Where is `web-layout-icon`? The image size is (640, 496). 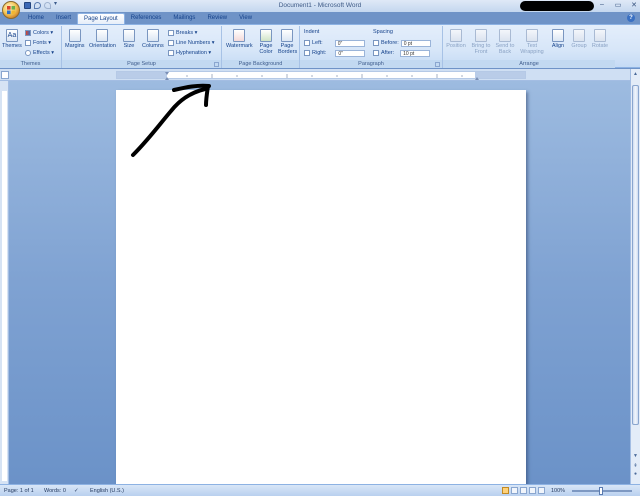
web-layout-icon is located at coordinates (523, 490).